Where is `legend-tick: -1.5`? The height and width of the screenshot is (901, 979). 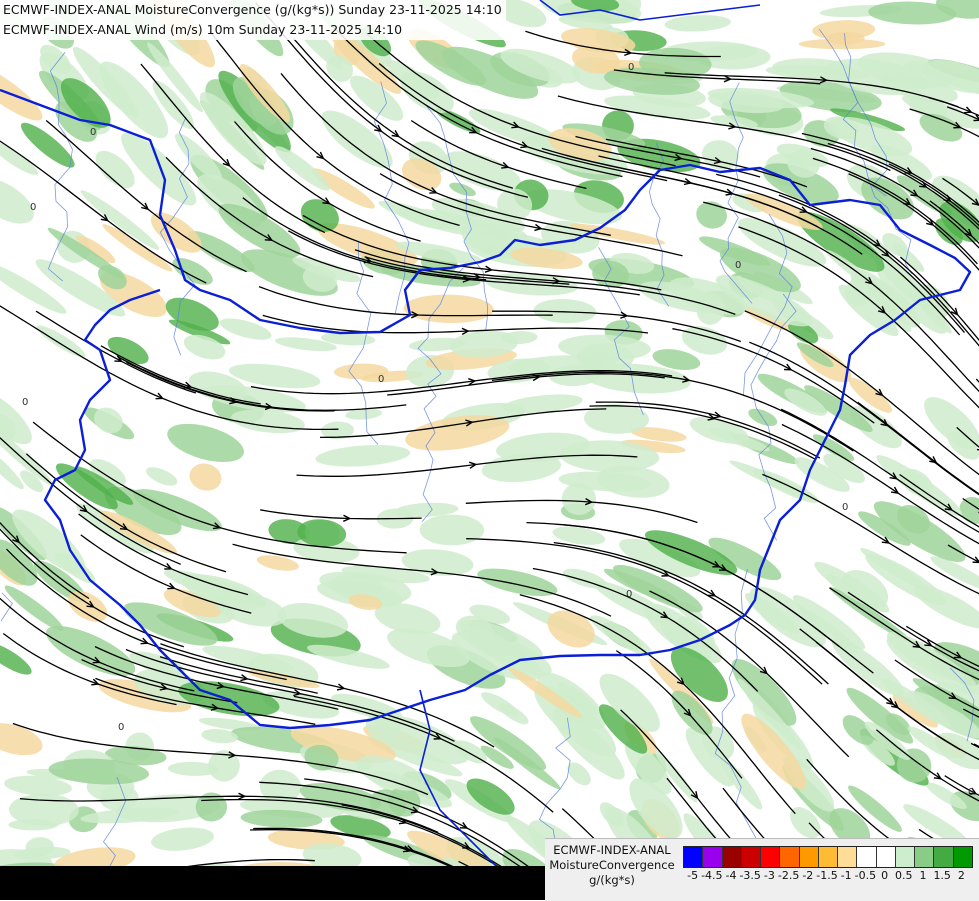 legend-tick: -1.5 is located at coordinates (826, 875).